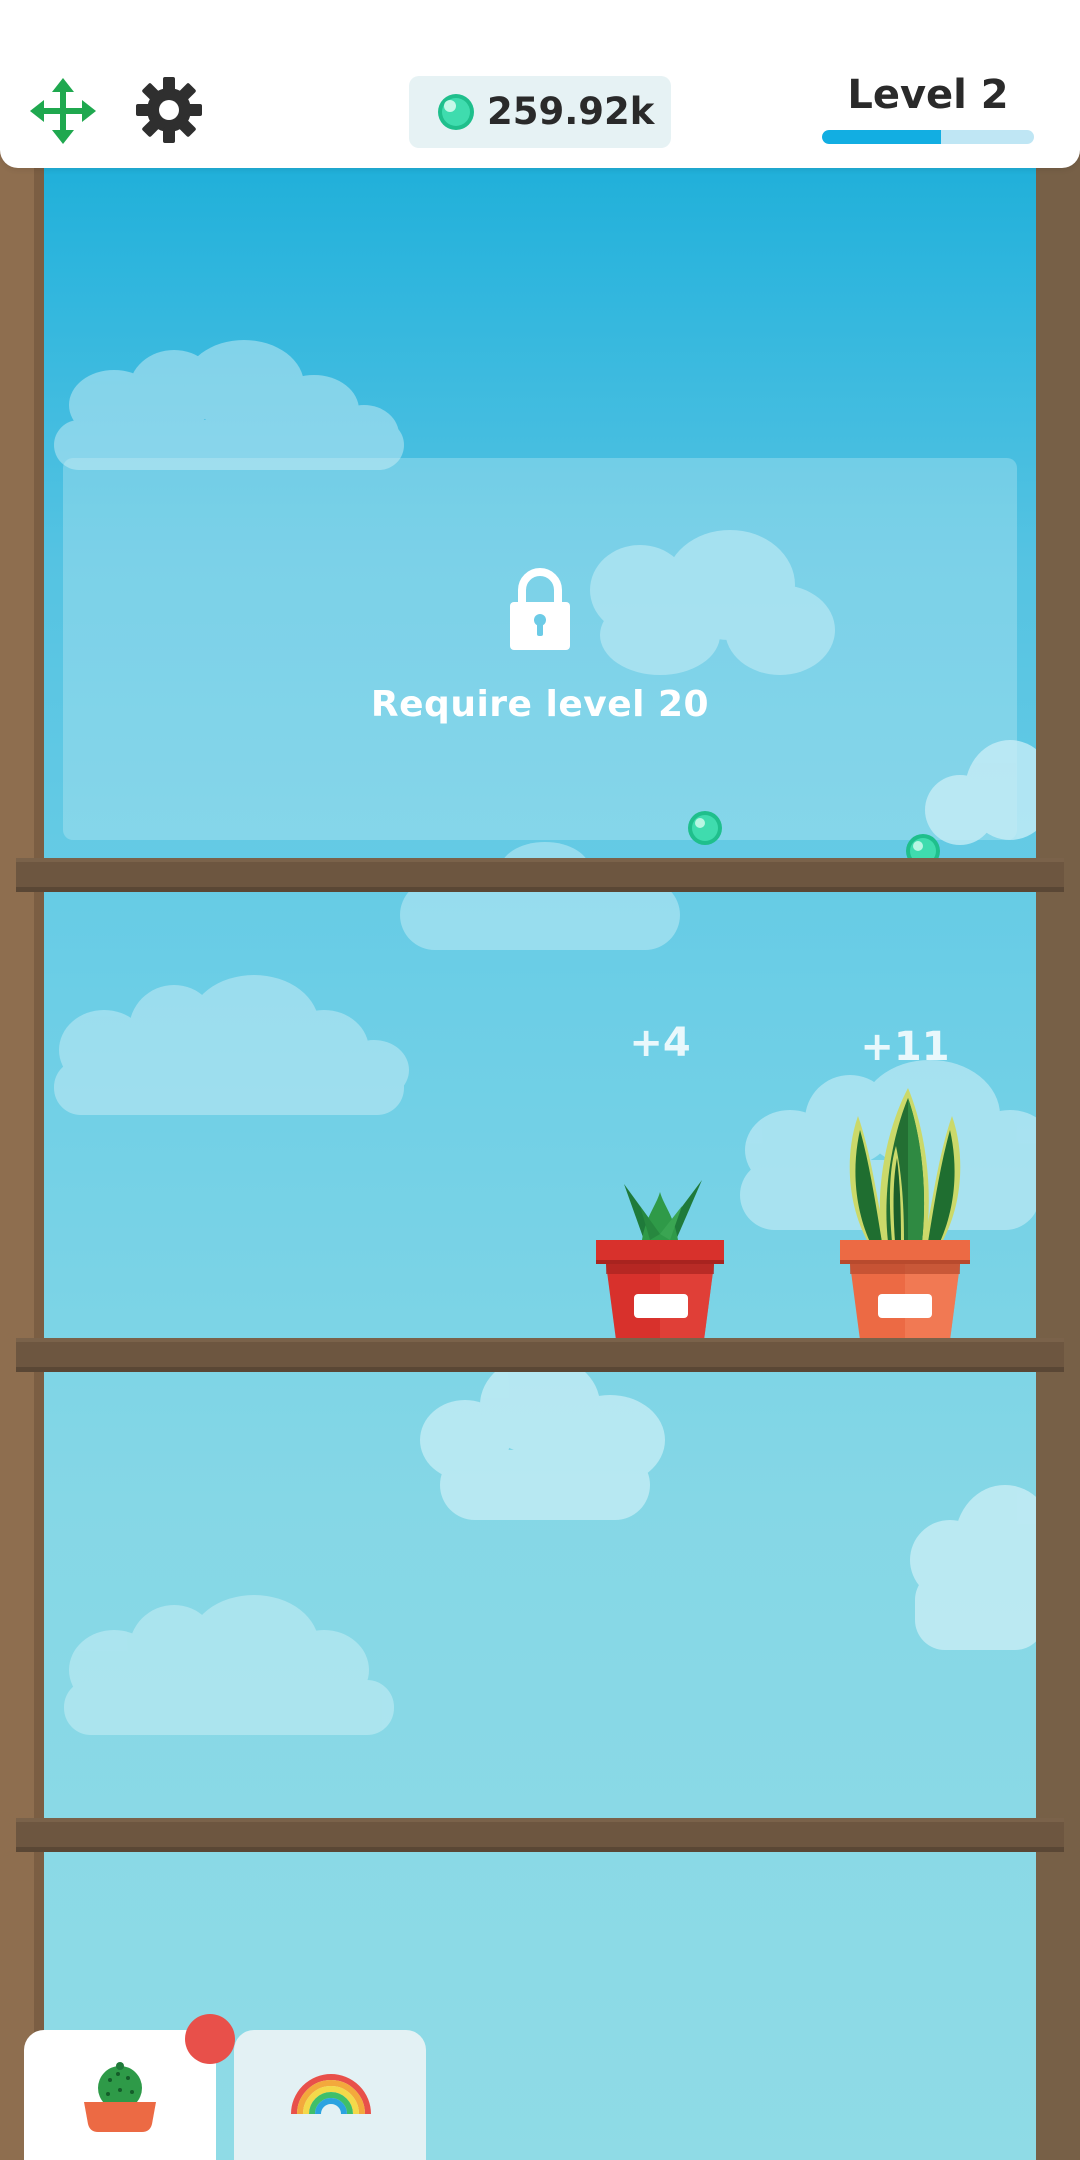  I want to click on green-gem-icon, so click(456, 112).